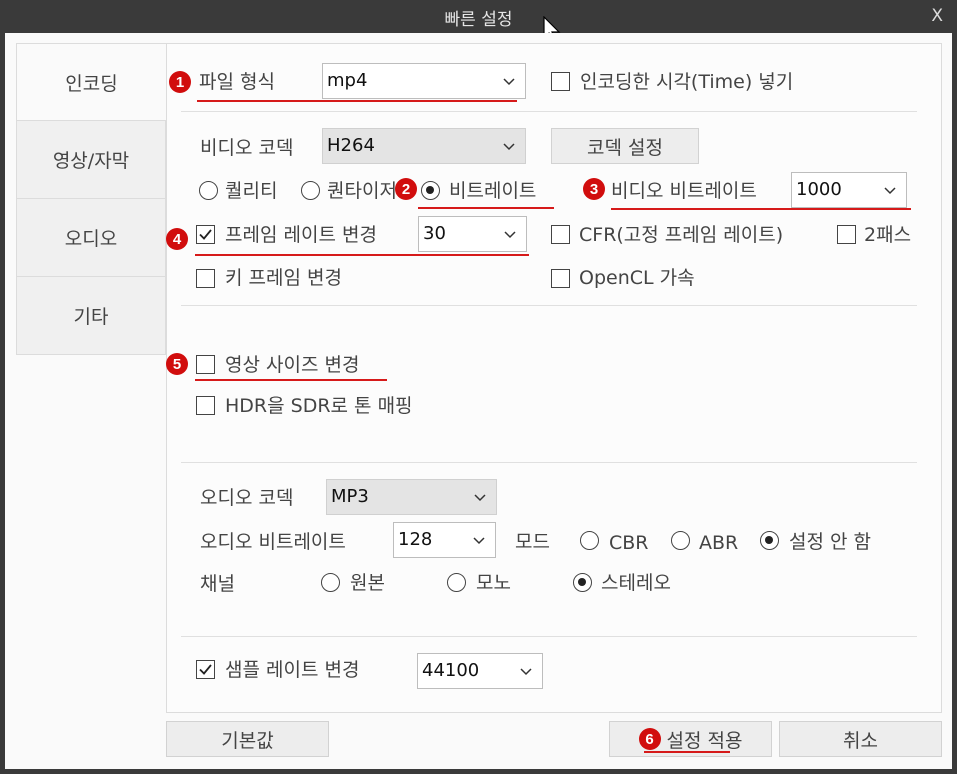 The width and height of the screenshot is (957, 774). I want to click on rc-bitrate-label: 비트레이트, so click(493, 191).